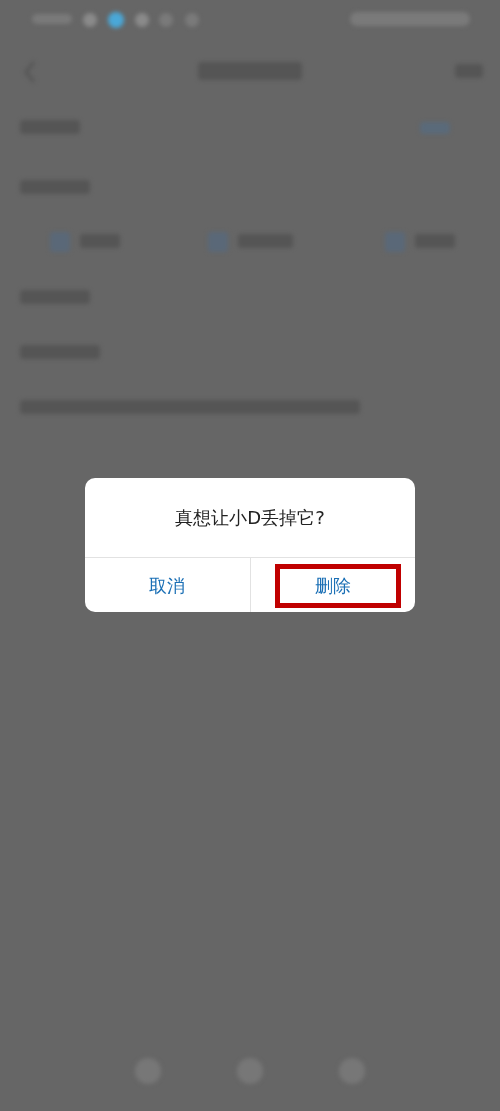 The height and width of the screenshot is (1111, 500). I want to click on dialog-button: 删除, so click(332, 585).